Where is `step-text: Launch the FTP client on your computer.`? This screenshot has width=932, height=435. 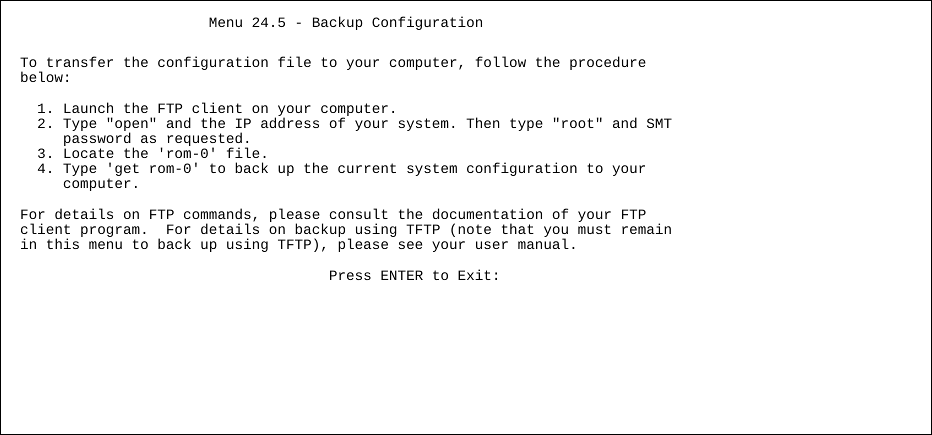
step-text: Launch the FTP client on your computer. is located at coordinates (230, 110).